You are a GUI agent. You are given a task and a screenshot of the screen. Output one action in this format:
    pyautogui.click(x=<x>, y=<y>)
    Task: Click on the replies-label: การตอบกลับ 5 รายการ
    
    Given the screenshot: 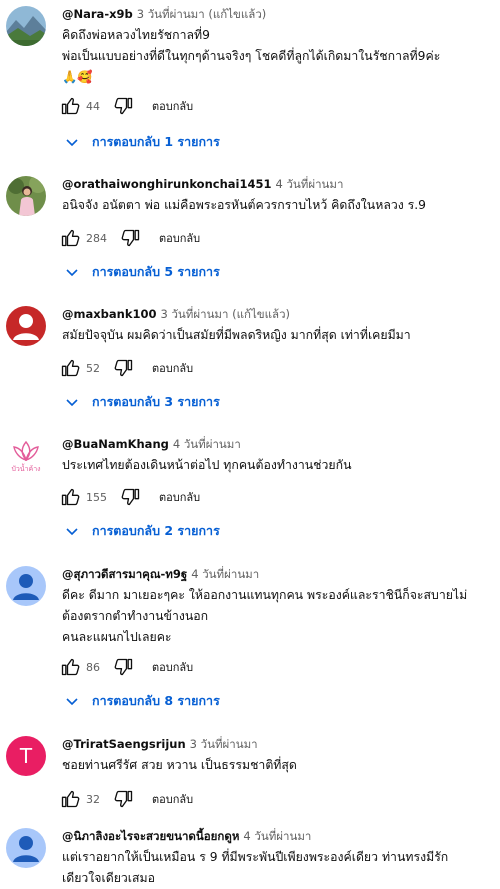 What is the action you would take?
    pyautogui.click(x=156, y=271)
    